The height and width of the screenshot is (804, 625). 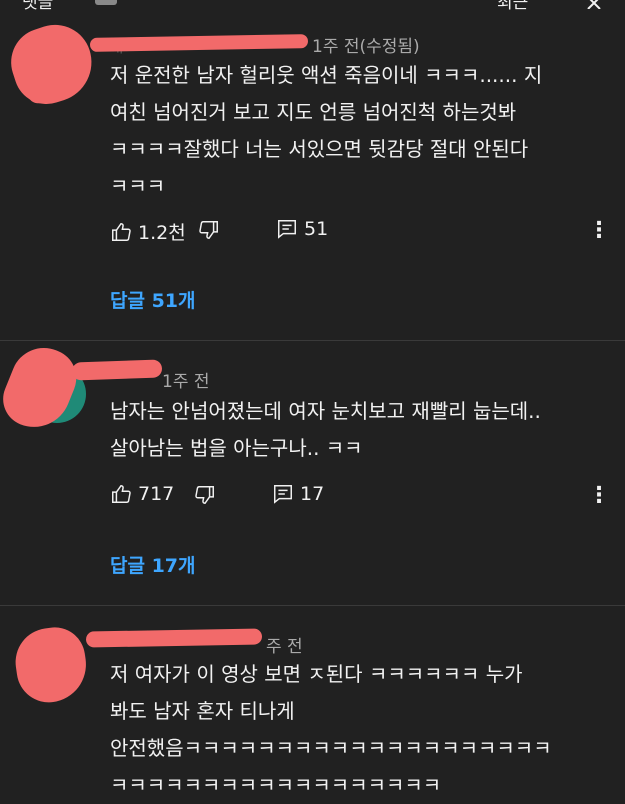 I want to click on comment-time: 1주 전, so click(x=186, y=382).